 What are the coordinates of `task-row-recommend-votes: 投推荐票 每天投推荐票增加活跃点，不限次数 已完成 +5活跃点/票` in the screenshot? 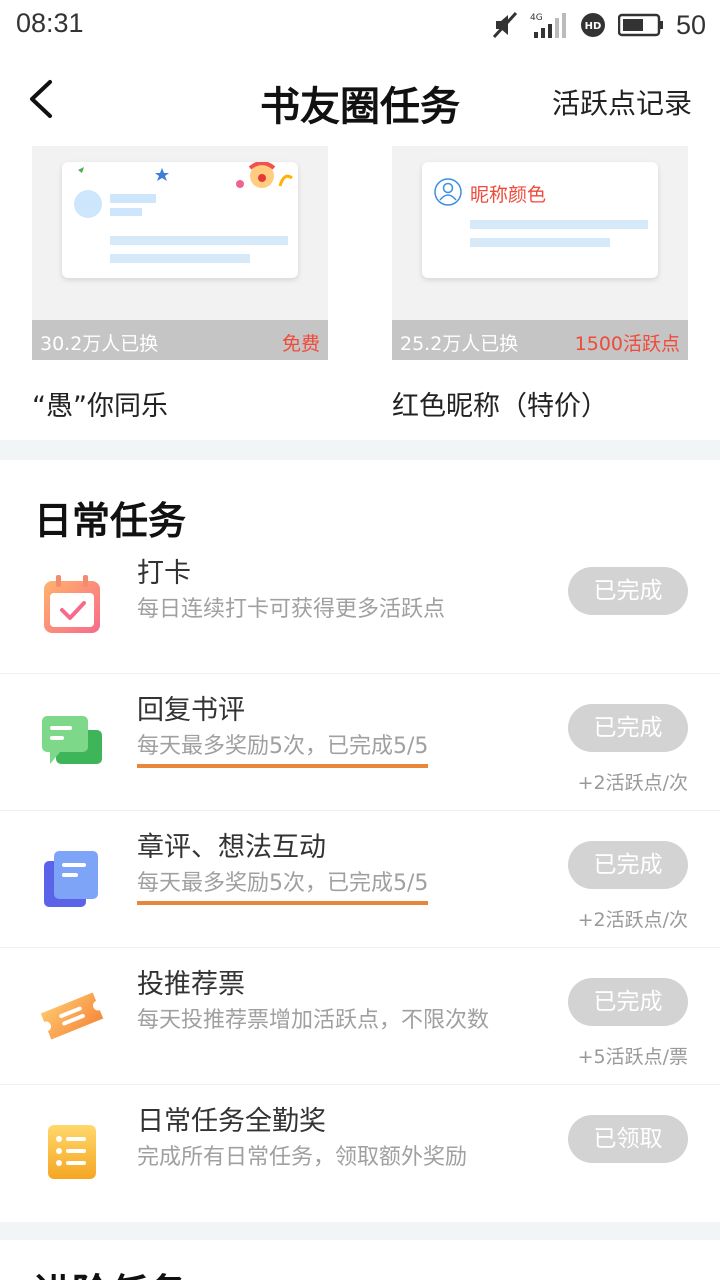 It's located at (360, 1016).